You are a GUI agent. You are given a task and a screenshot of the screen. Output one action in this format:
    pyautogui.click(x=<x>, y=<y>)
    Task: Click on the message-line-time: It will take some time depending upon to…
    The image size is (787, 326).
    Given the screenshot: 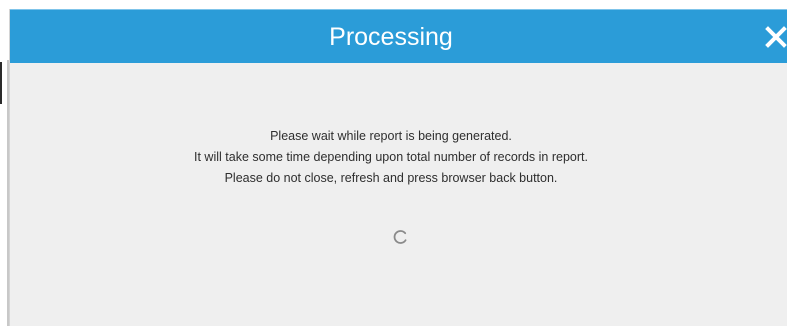 What is the action you would take?
    pyautogui.click(x=391, y=157)
    